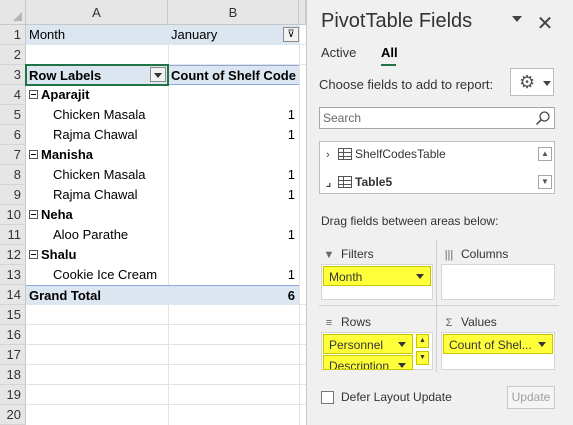 This screenshot has height=425, width=573. Describe the element at coordinates (13, 55) in the screenshot. I see `row-header: 2` at that location.